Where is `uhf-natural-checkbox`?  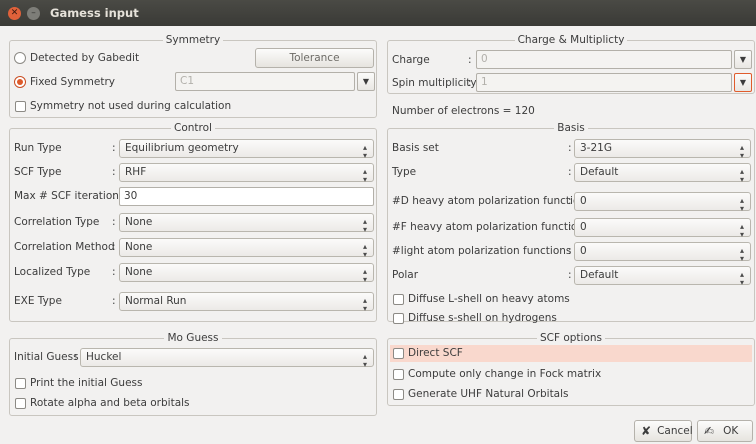
uhf-natural-checkbox is located at coordinates (398, 394).